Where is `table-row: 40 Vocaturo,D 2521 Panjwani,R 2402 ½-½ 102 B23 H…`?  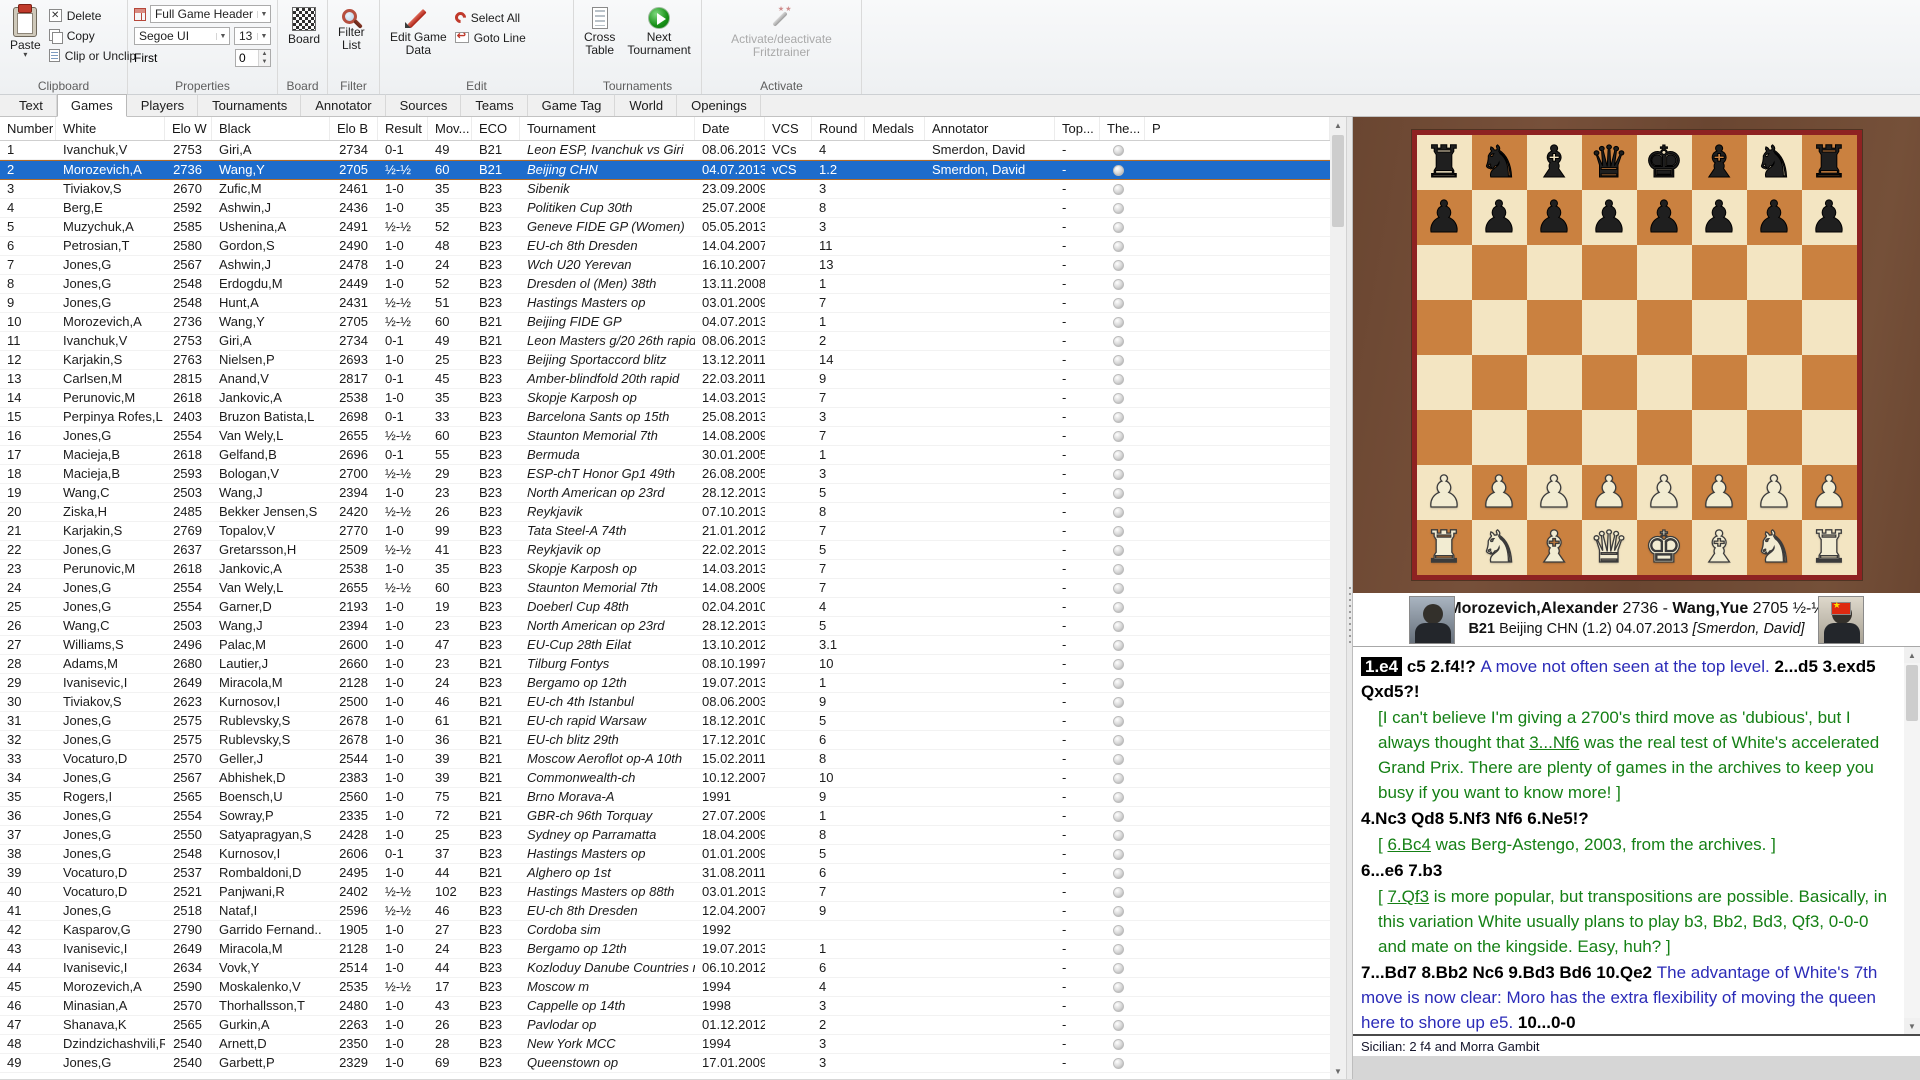 table-row: 40 Vocaturo,D 2521 Panjwani,R 2402 ½-½ 102 B23 H… is located at coordinates (665, 892).